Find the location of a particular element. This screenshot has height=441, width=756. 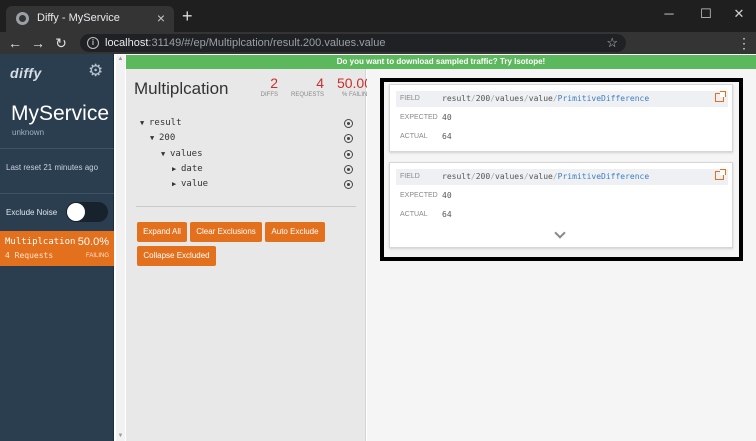

kebab-menu-icon: ⋮ is located at coordinates (744, 43).